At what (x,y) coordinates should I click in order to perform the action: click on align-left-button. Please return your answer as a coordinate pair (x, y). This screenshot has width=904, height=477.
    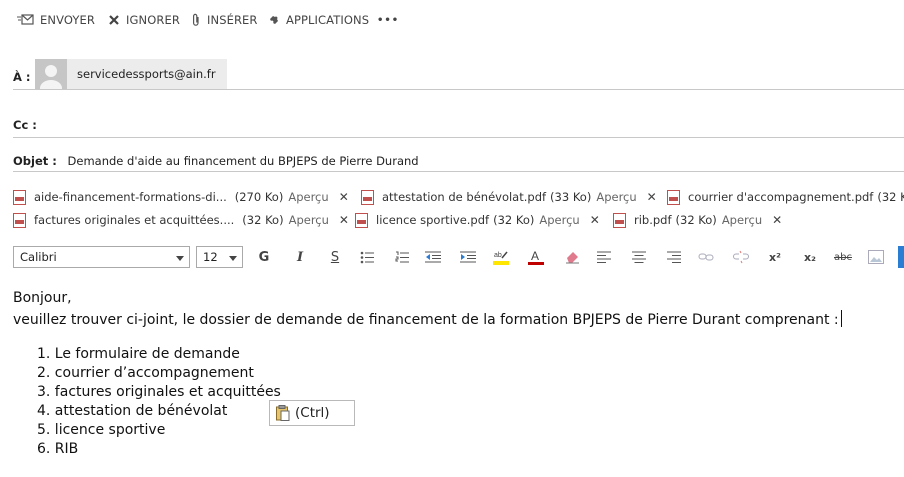
    Looking at the image, I should click on (604, 257).